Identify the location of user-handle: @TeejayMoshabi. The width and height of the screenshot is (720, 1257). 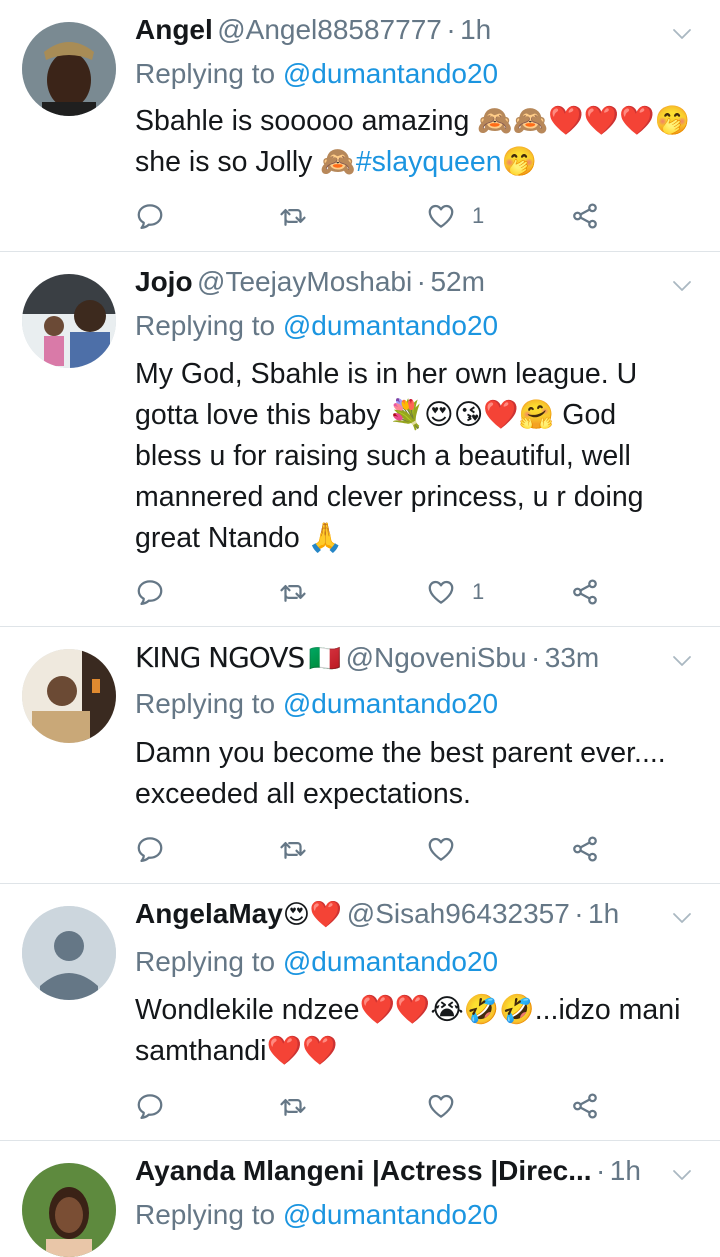
(304, 281).